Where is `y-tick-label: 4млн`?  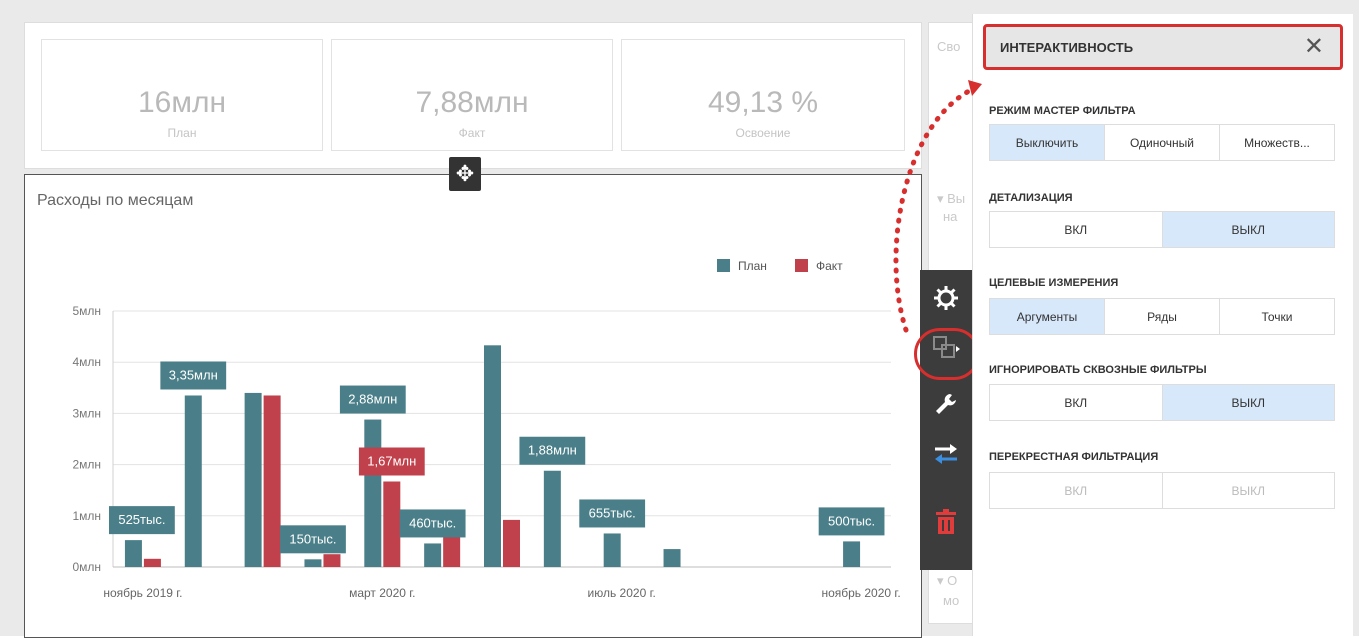
y-tick-label: 4млн is located at coordinates (86, 362).